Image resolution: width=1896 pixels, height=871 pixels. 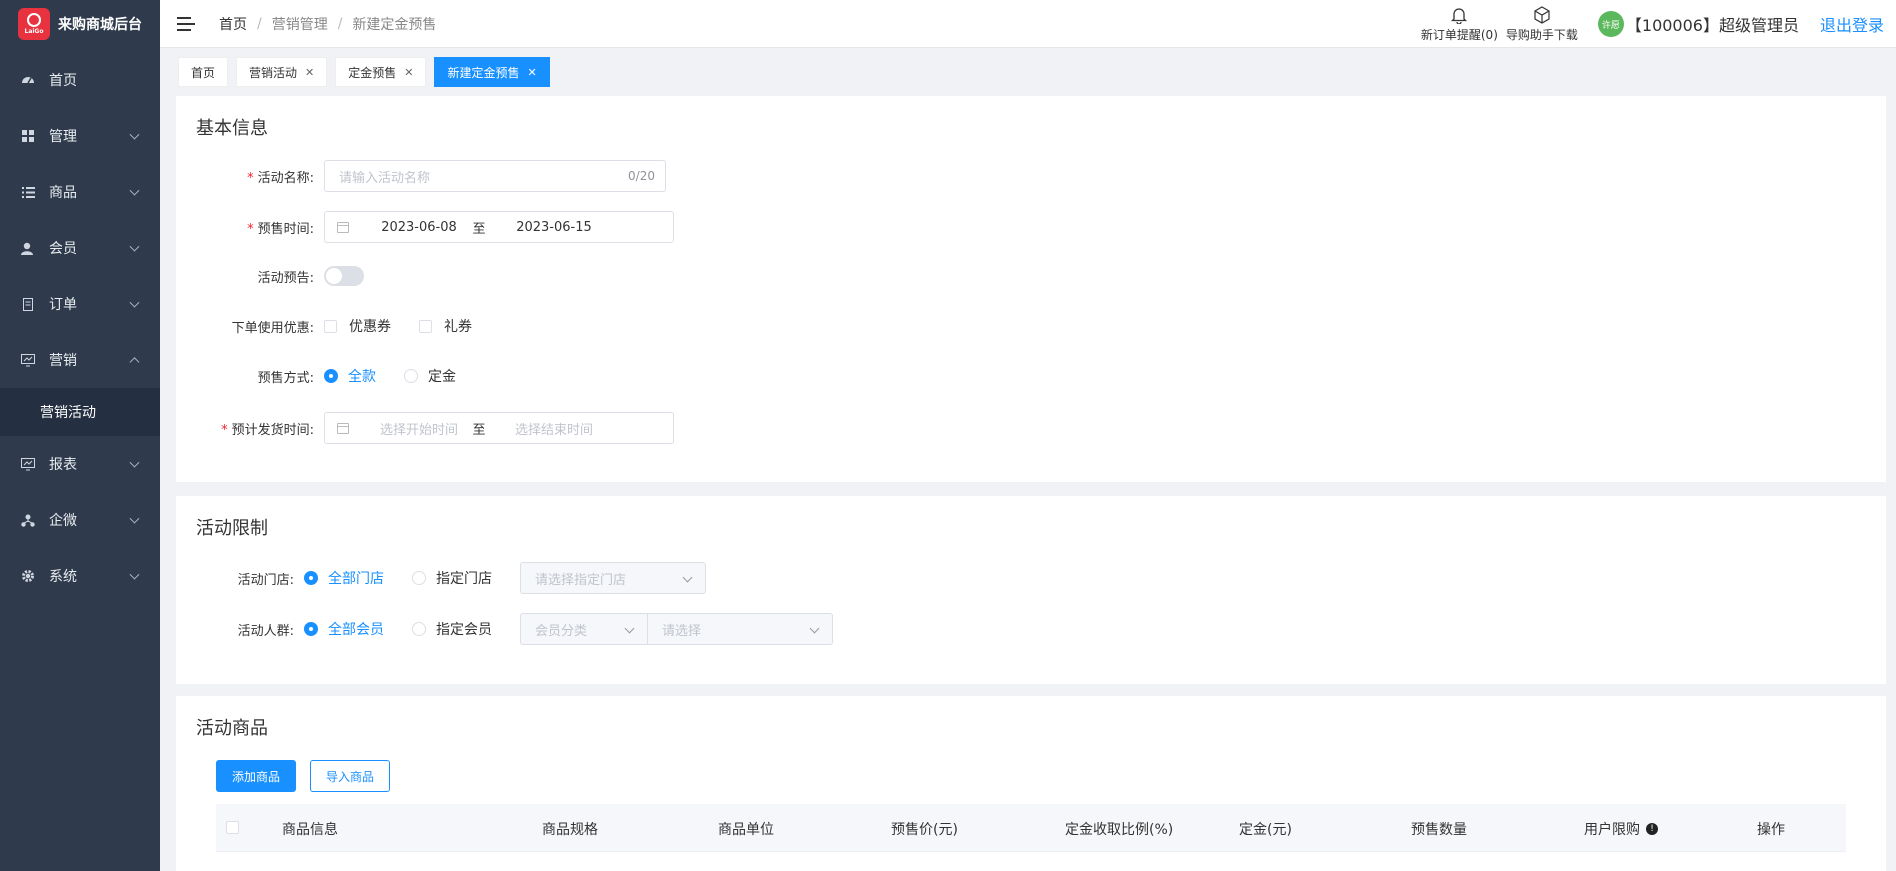 What do you see at coordinates (232, 728) in the screenshot?
I see `section-title: 活动商品` at bounding box center [232, 728].